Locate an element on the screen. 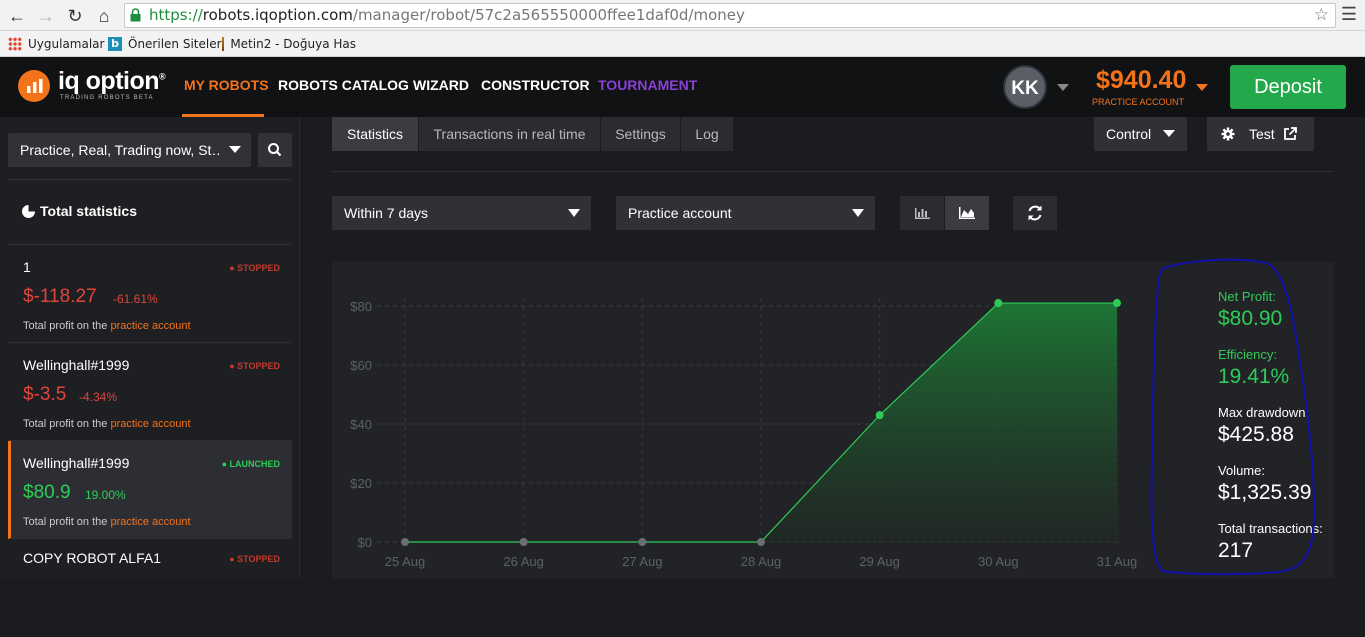  avatar-chevron-down-icon is located at coordinates (1063, 87).